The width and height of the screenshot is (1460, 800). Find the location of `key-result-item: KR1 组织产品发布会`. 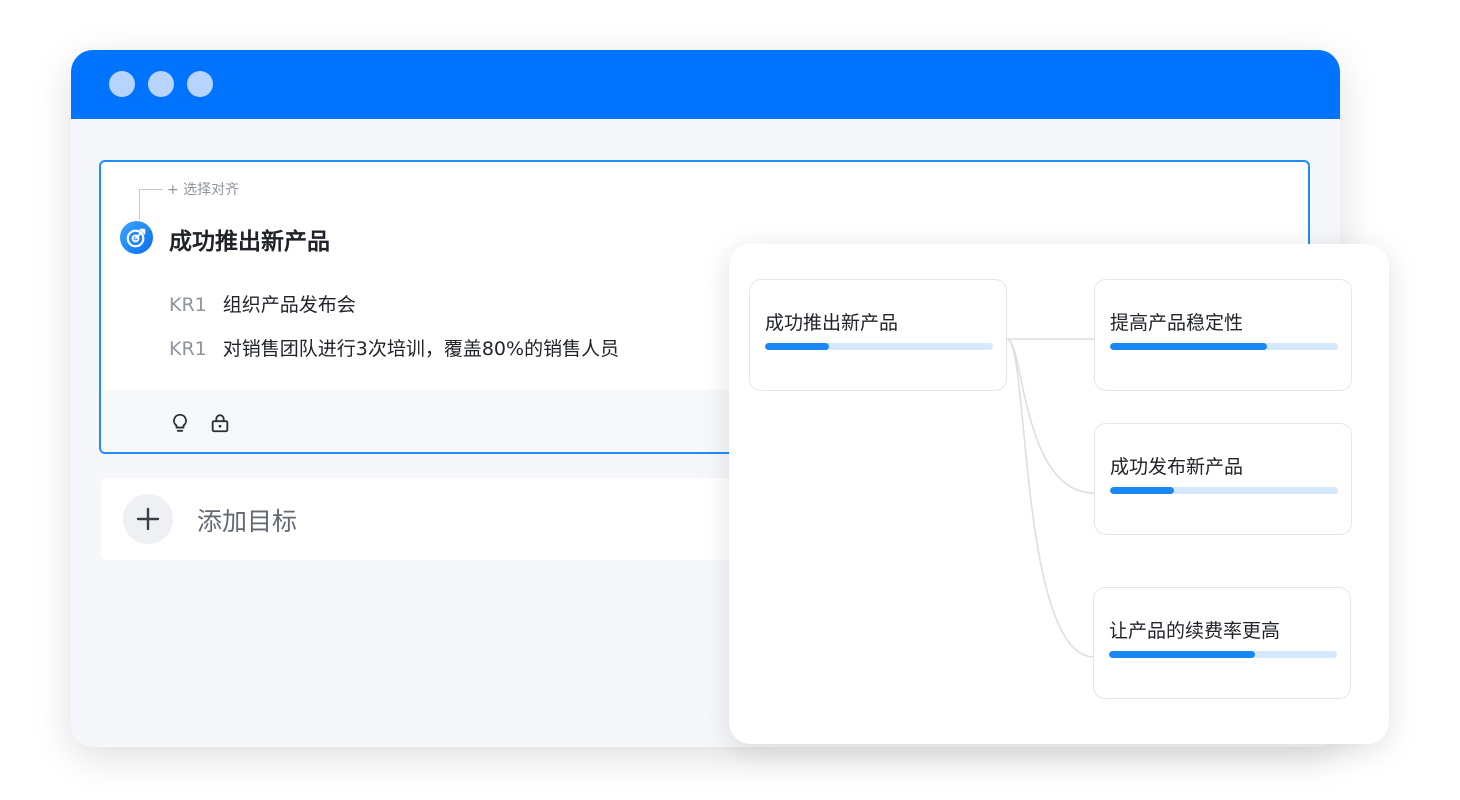

key-result-item: KR1 组织产品发布会 is located at coordinates (262, 303).